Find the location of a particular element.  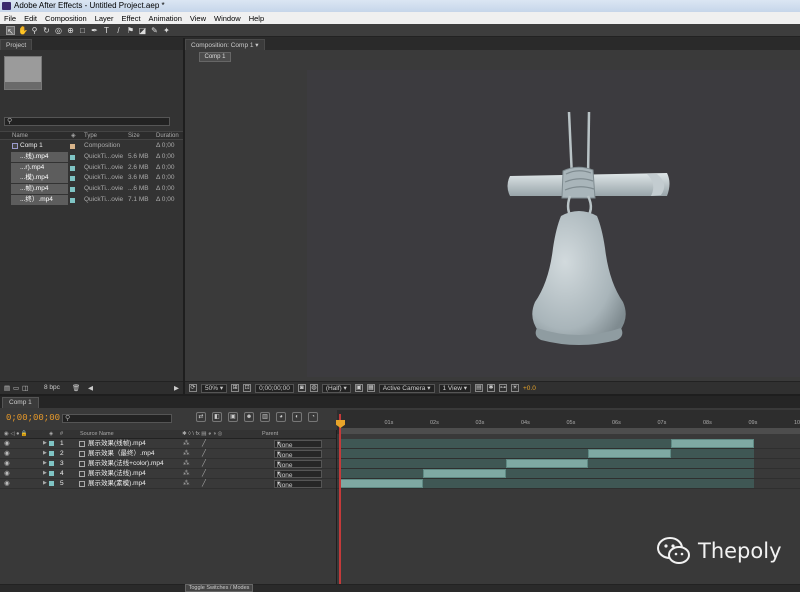

label-column-icon: ◈ is located at coordinates (73, 136).